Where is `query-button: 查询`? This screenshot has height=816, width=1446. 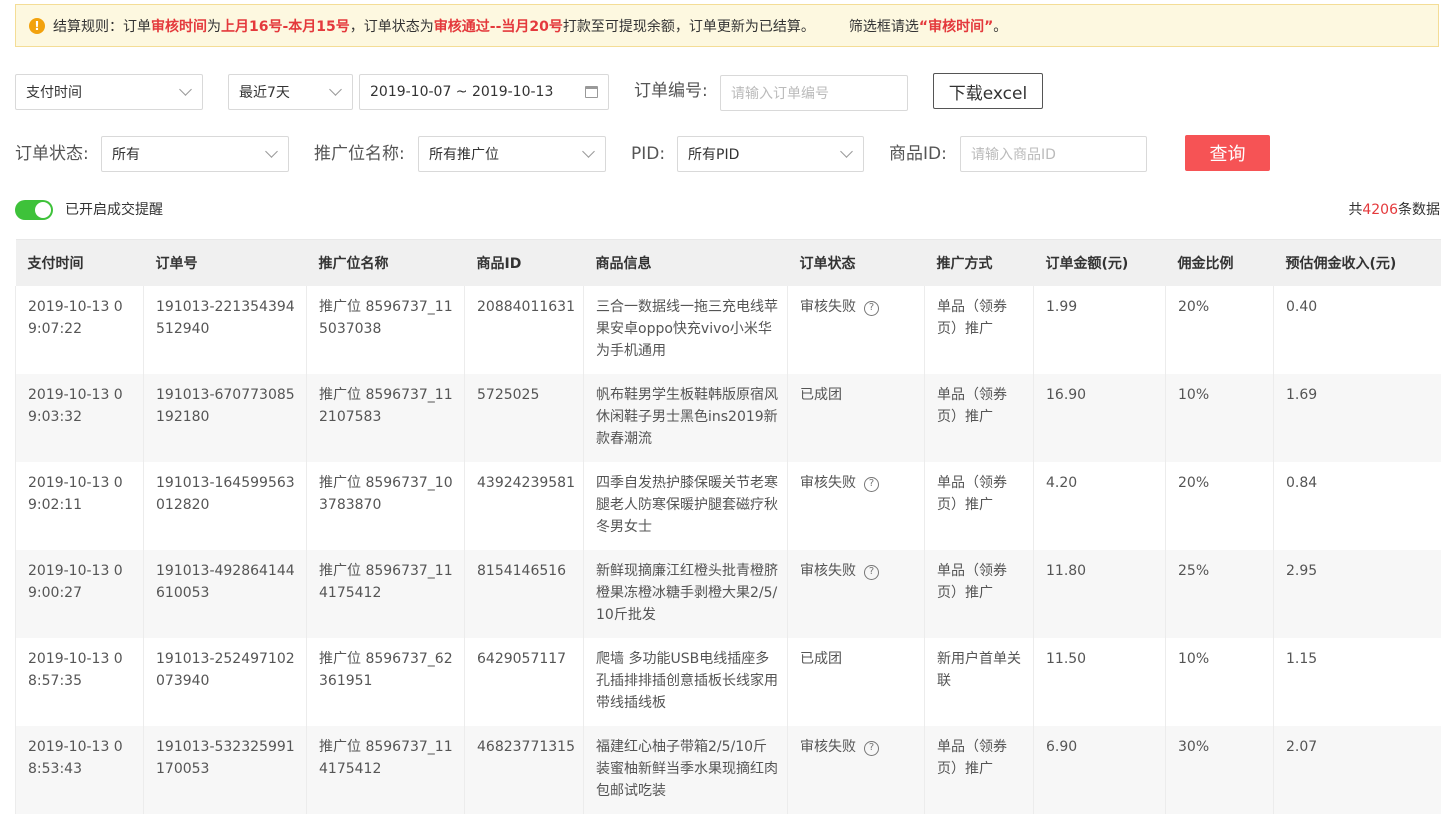
query-button: 查询 is located at coordinates (1227, 153).